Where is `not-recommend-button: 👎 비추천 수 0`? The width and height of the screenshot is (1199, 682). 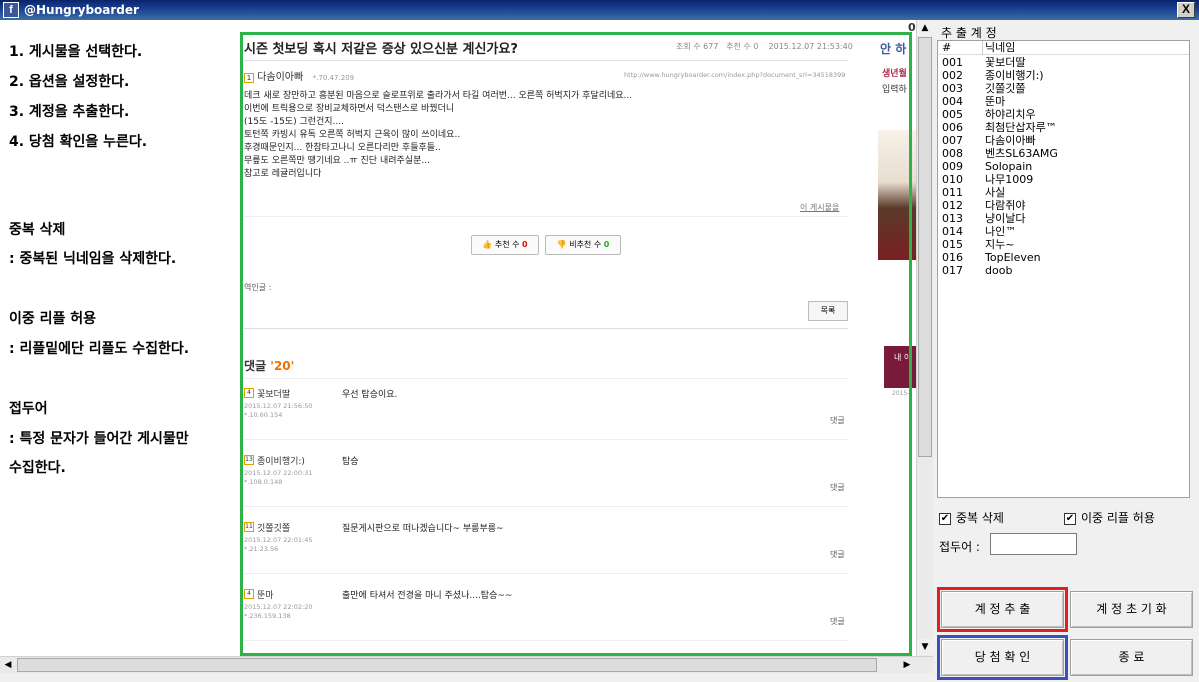
not-recommend-button: 👎 비추천 수 0 is located at coordinates (583, 245).